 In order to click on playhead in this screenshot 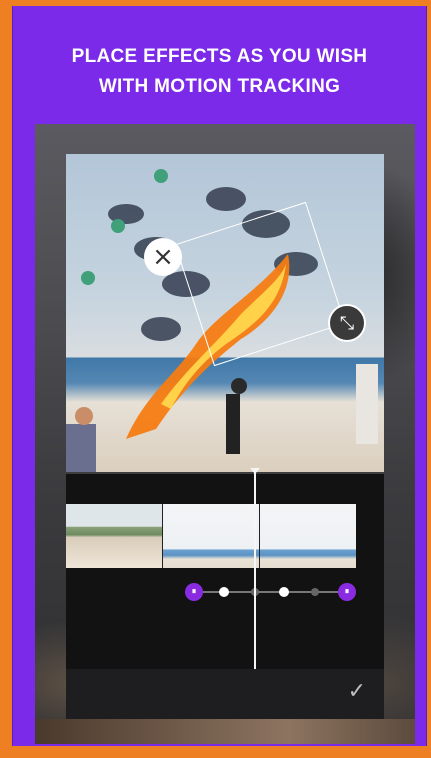, I will do `click(255, 569)`.